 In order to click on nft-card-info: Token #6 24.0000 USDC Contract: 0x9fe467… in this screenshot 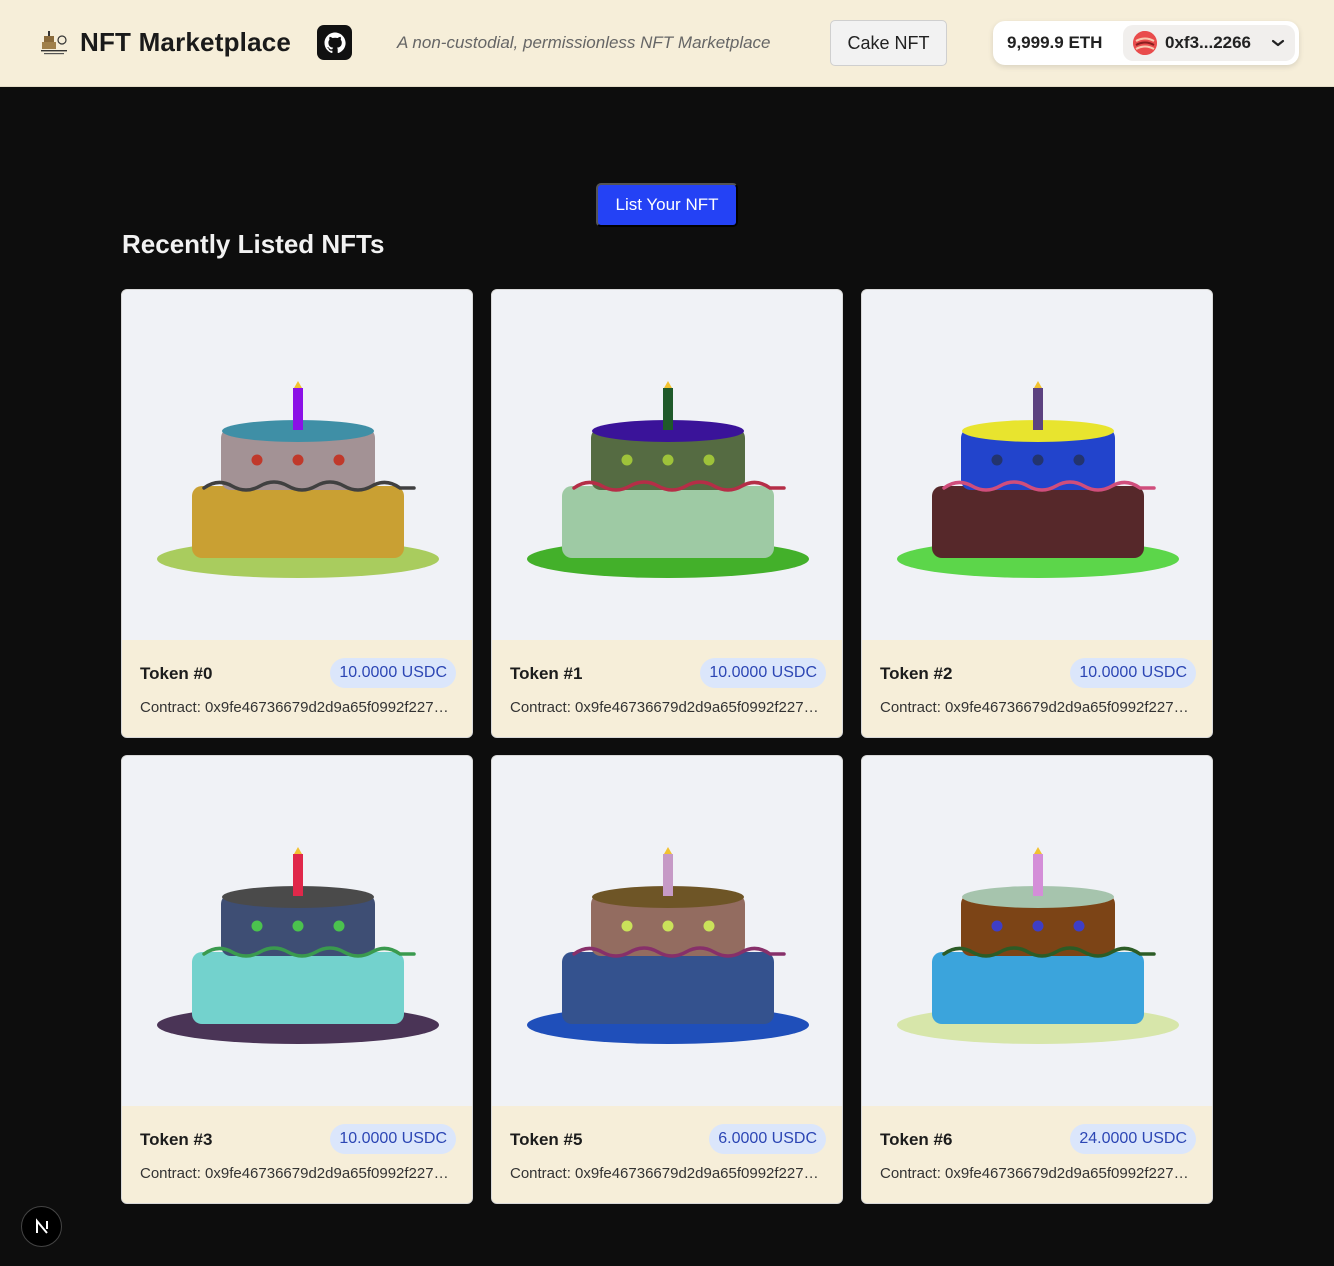, I will do `click(1037, 1154)`.